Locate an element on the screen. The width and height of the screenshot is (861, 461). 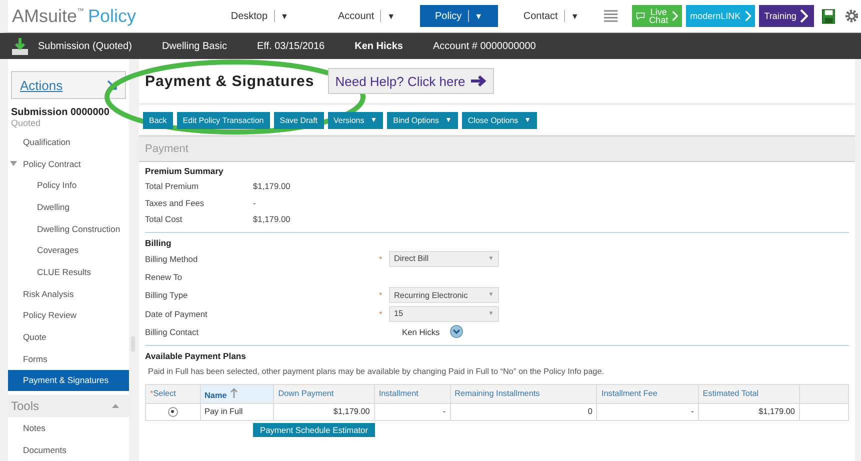
table-cell: Pay in Full is located at coordinates (237, 411).